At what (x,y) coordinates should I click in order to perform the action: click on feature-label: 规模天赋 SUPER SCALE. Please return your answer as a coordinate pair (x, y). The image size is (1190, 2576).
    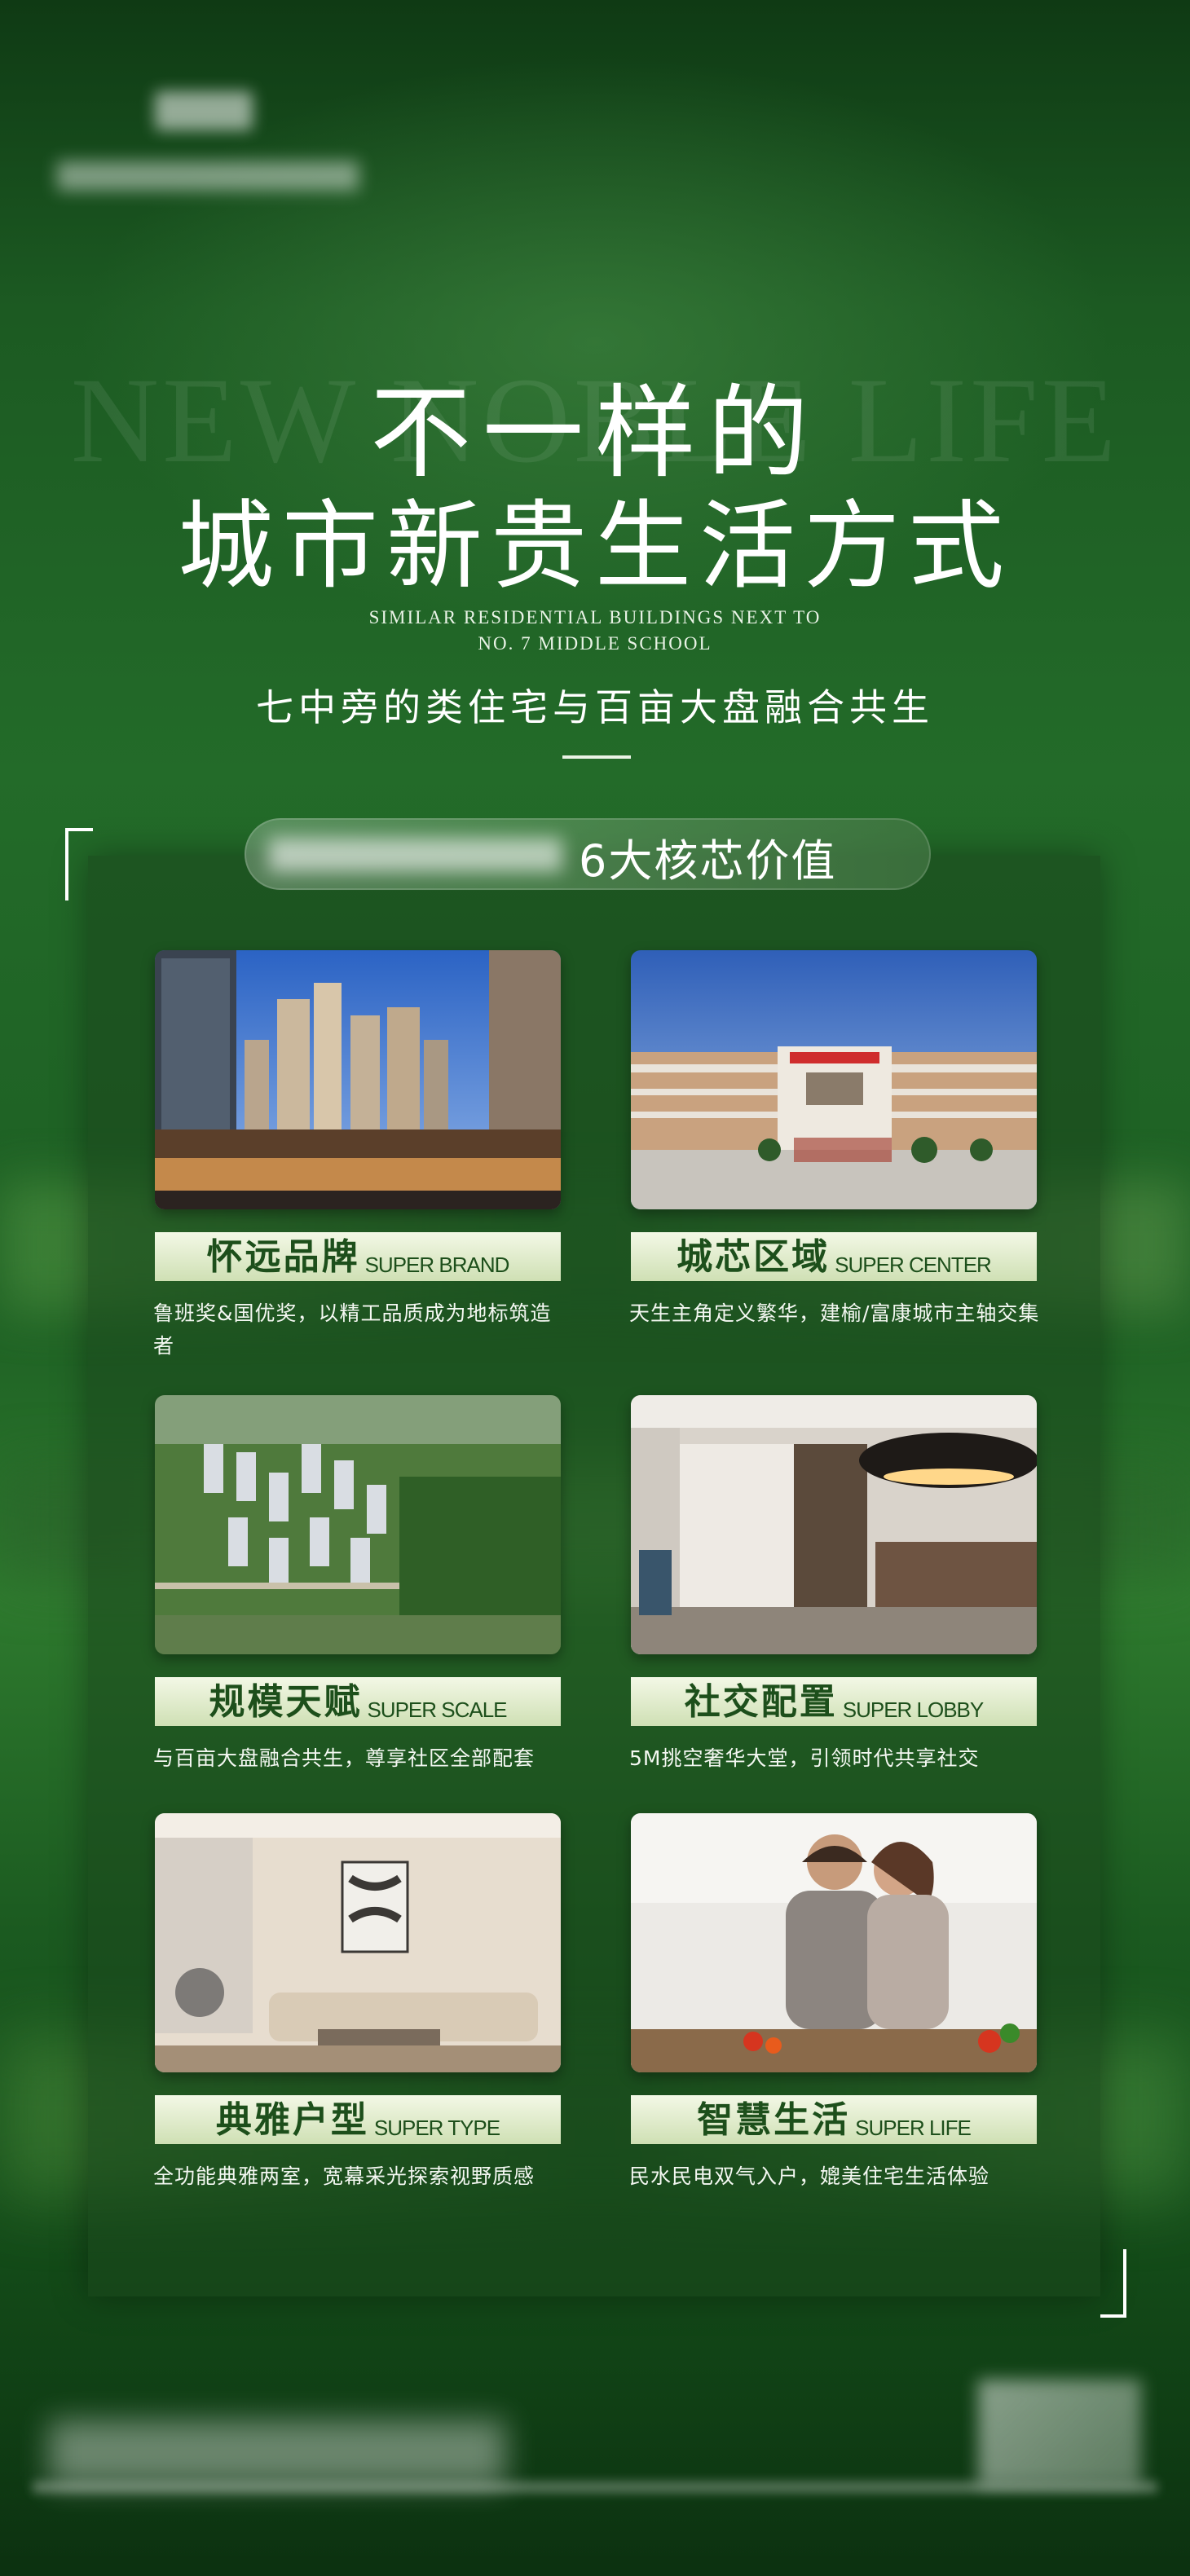
    Looking at the image, I should click on (358, 1702).